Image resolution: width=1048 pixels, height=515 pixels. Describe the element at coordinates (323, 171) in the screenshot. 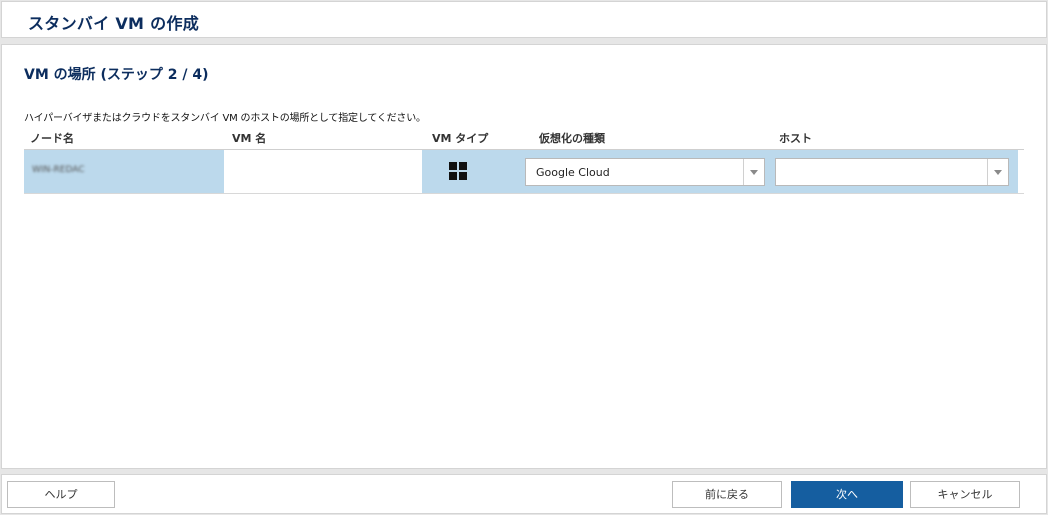

I see `vm-name-cell` at that location.